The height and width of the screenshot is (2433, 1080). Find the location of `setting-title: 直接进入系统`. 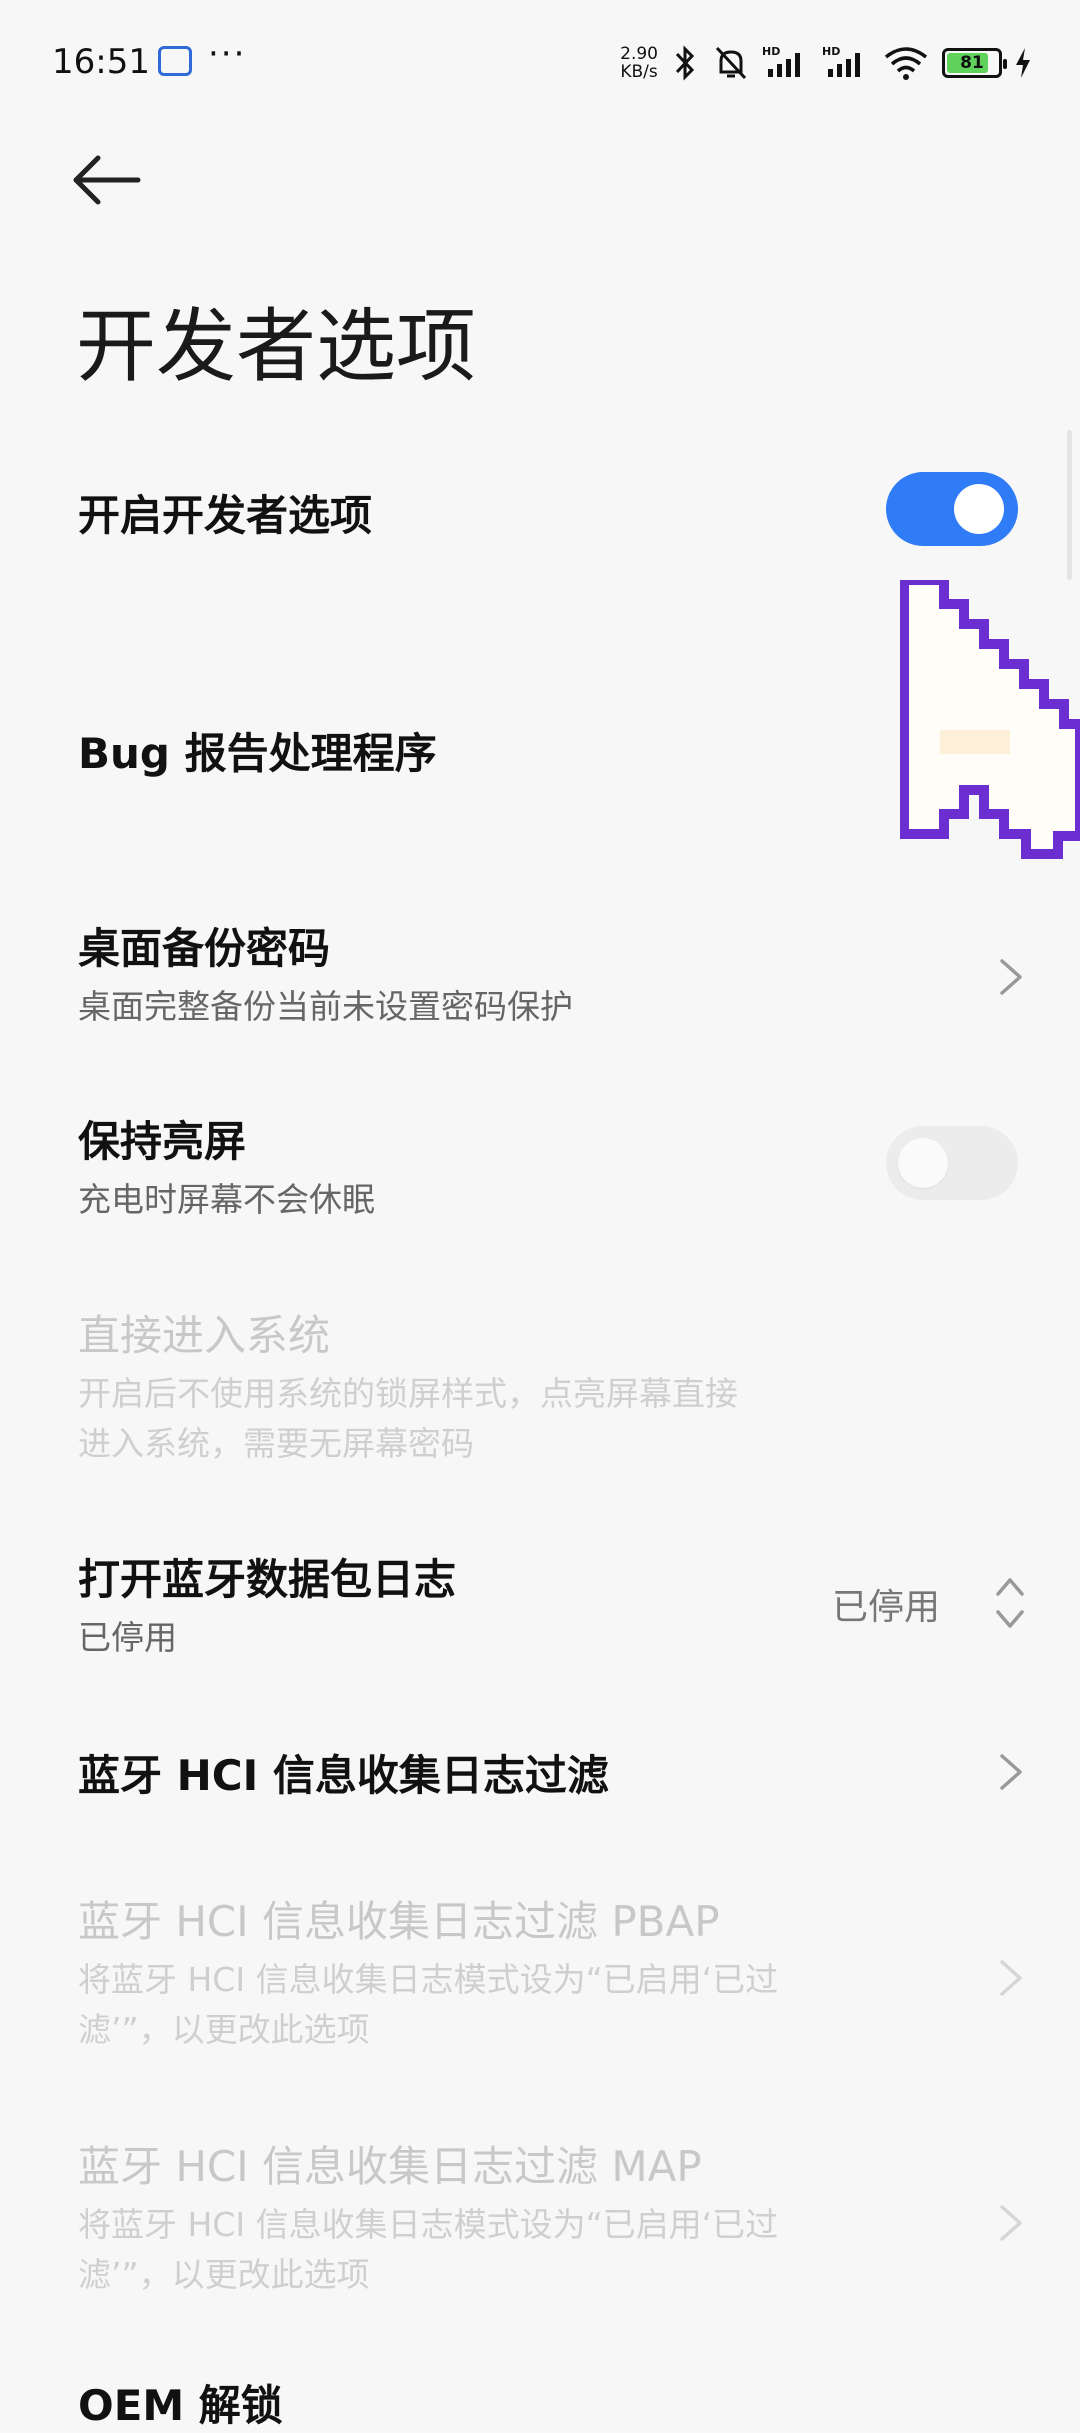

setting-title: 直接进入系统 is located at coordinates (204, 1335).